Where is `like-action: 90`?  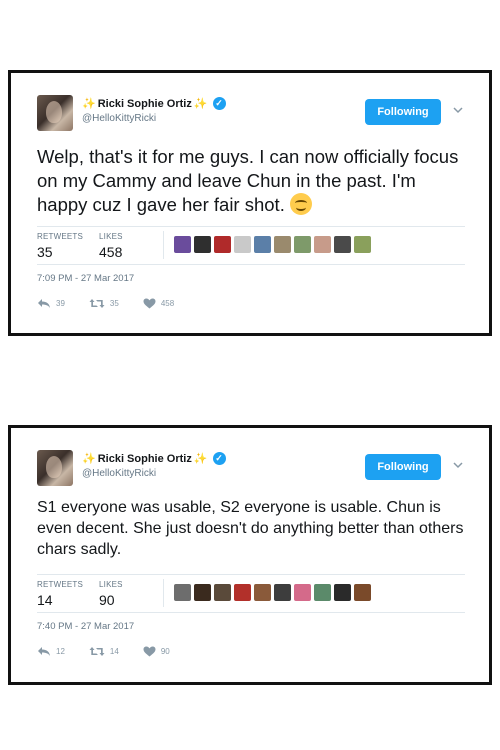 like-action: 90 is located at coordinates (156, 651).